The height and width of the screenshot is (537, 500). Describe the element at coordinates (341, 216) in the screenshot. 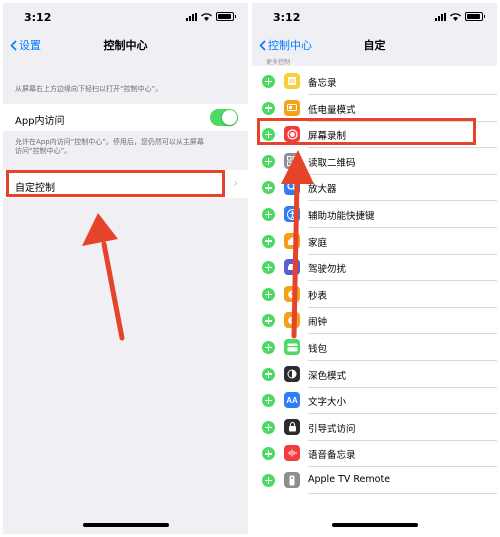

I see `list-item-label: 辅助功能快捷键` at that location.